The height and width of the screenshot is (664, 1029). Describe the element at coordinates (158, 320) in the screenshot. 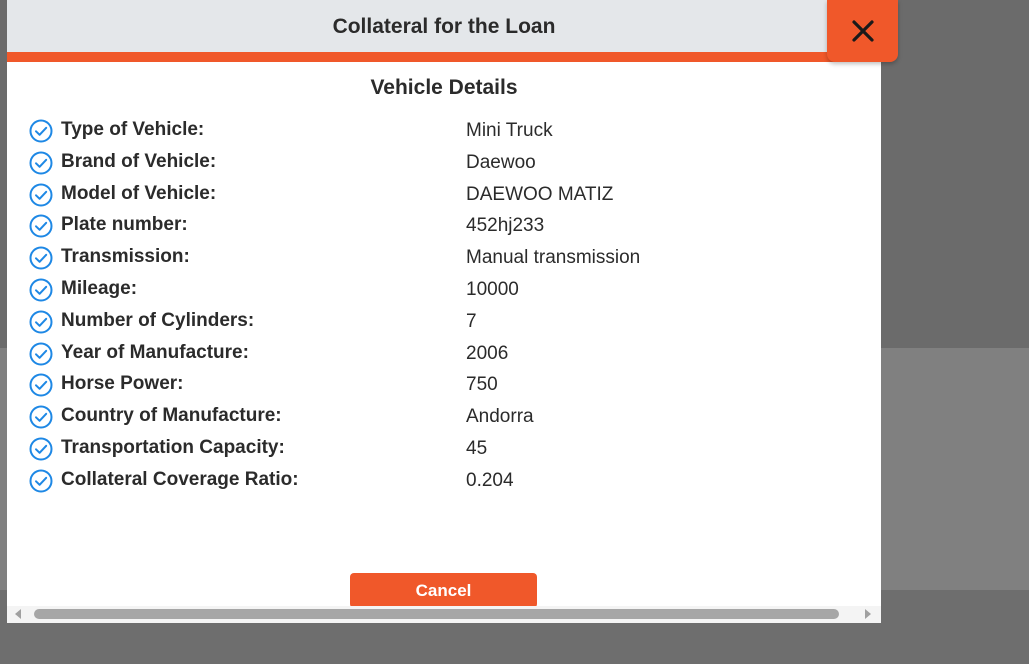

I see `detail-label: Number of Cylinders:` at that location.